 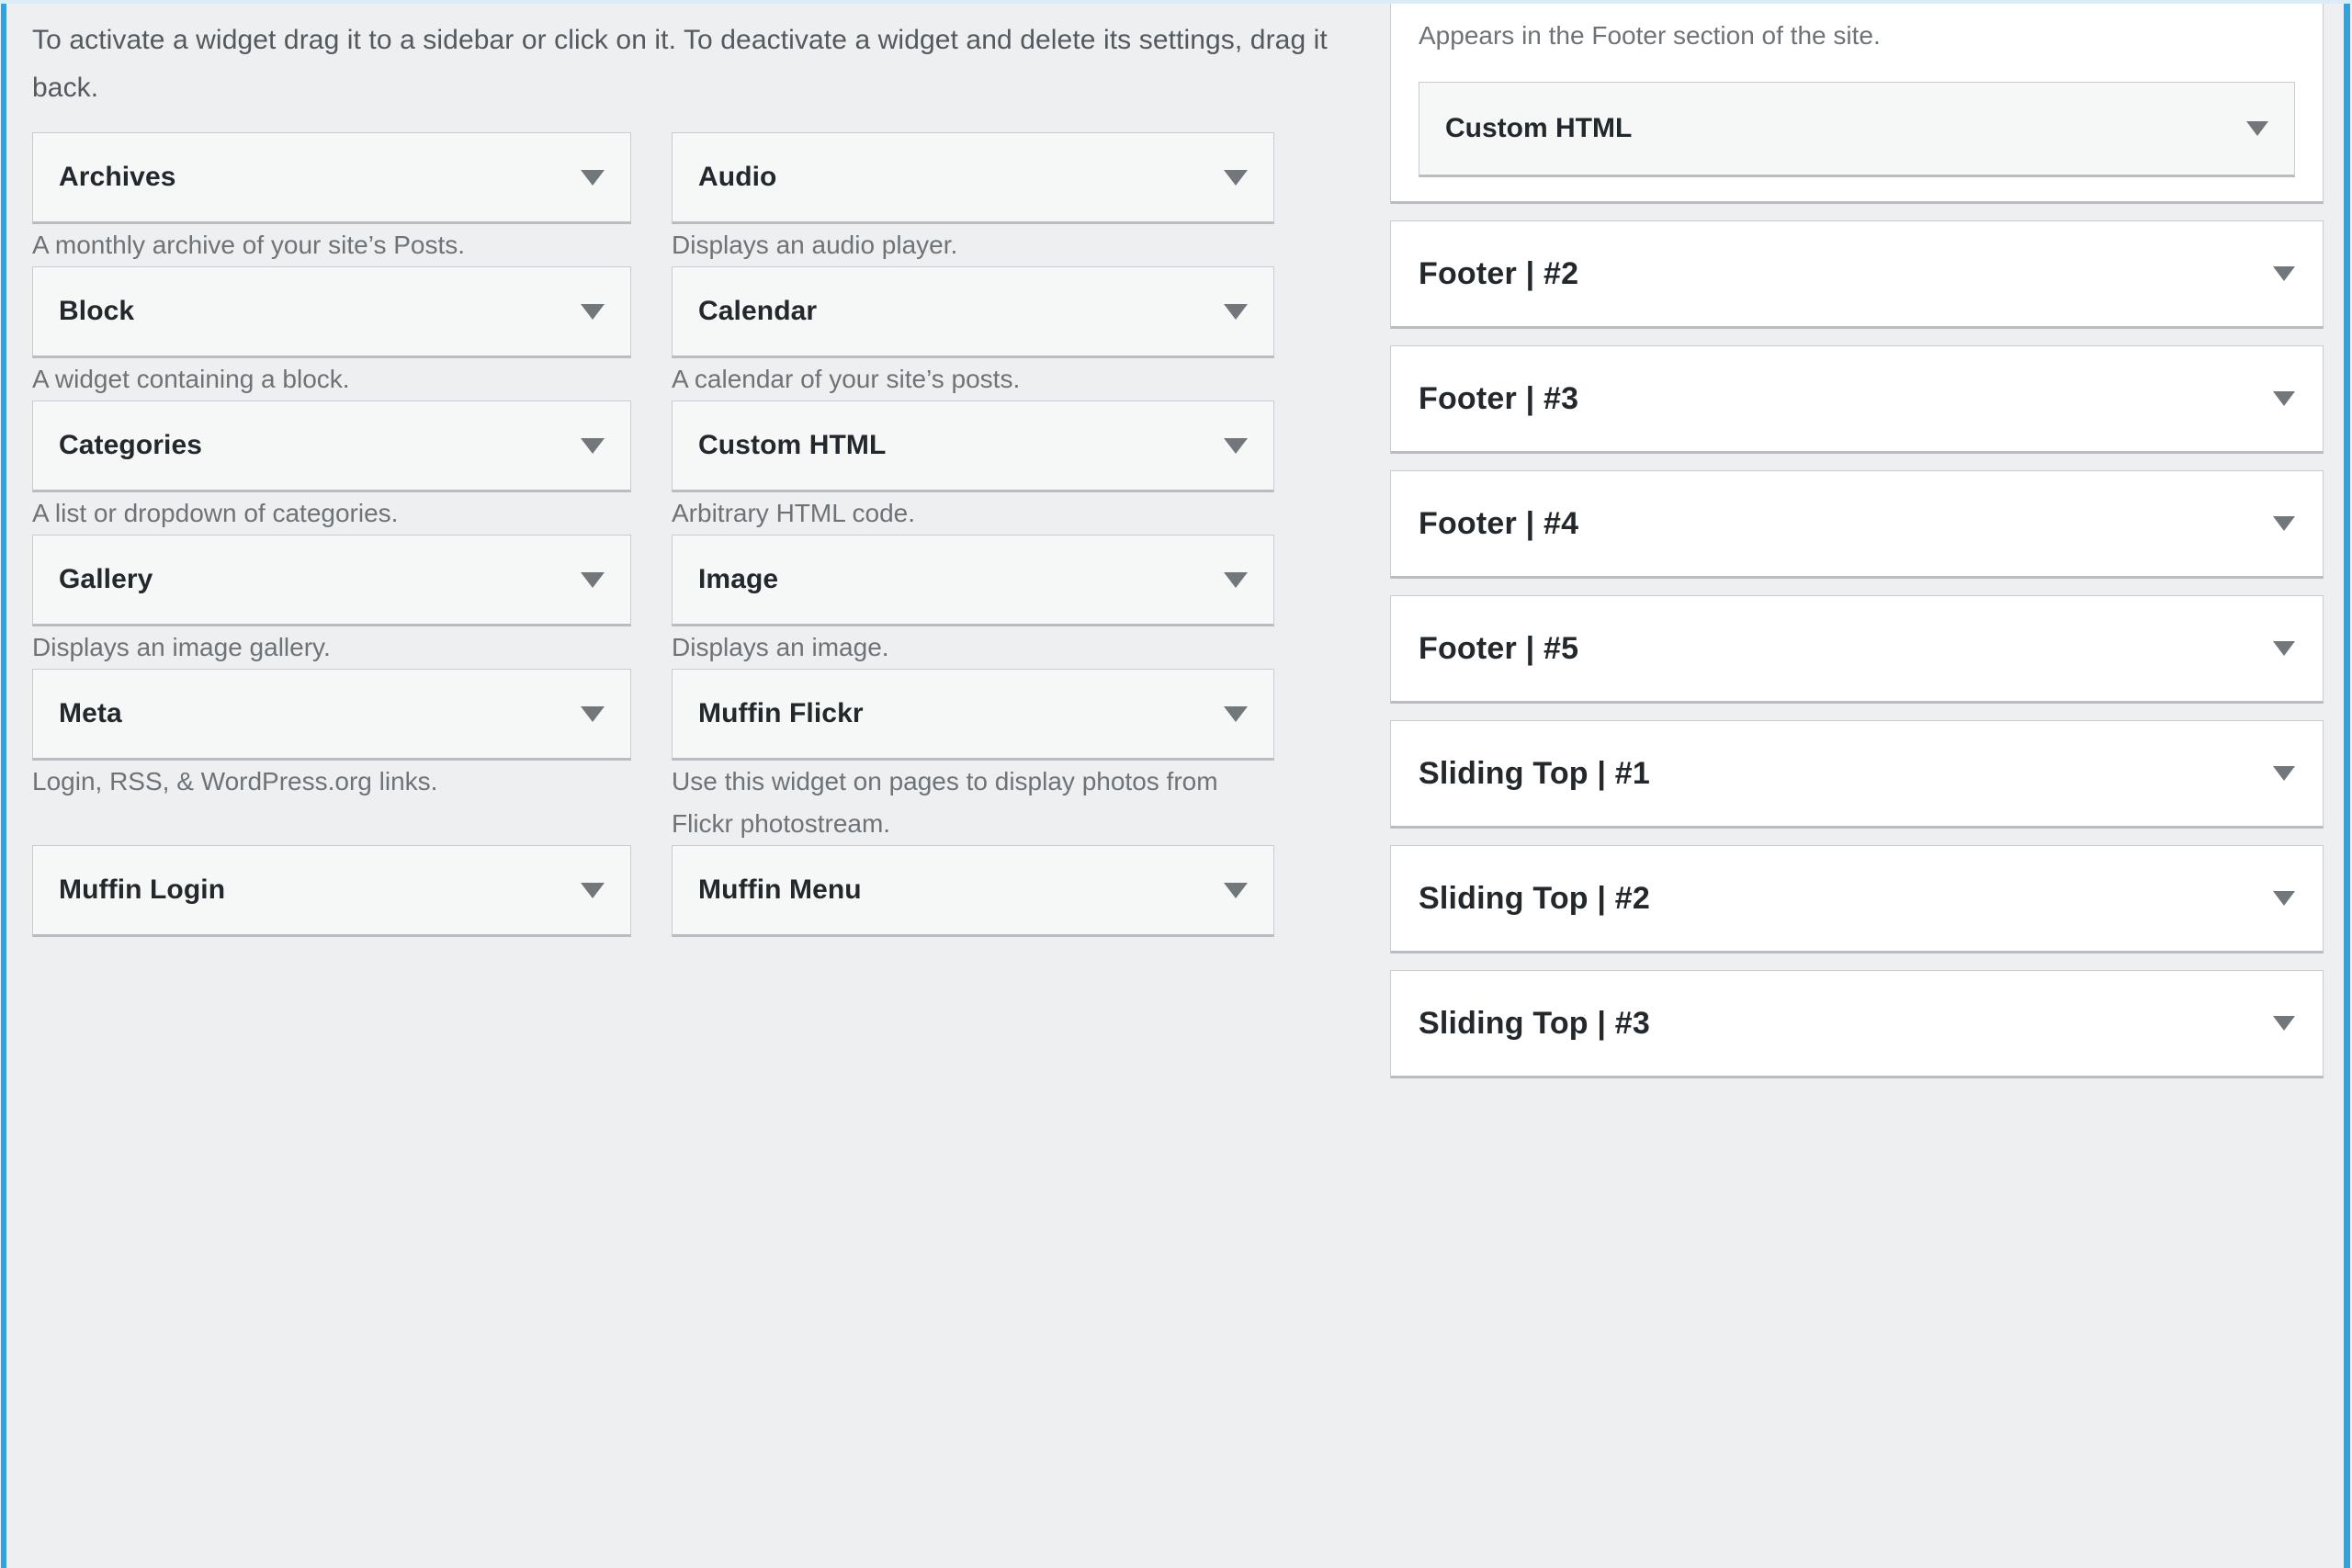 What do you see at coordinates (1499, 273) in the screenshot?
I see `sidebar-title: Footer | #2` at bounding box center [1499, 273].